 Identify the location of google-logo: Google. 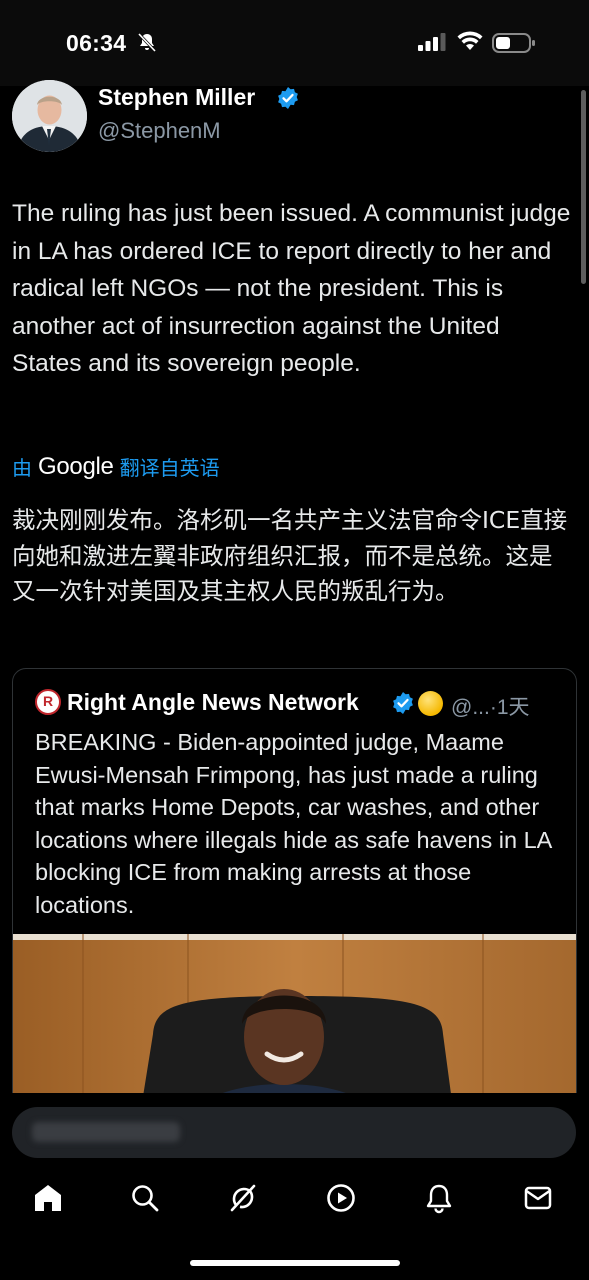
(76, 466).